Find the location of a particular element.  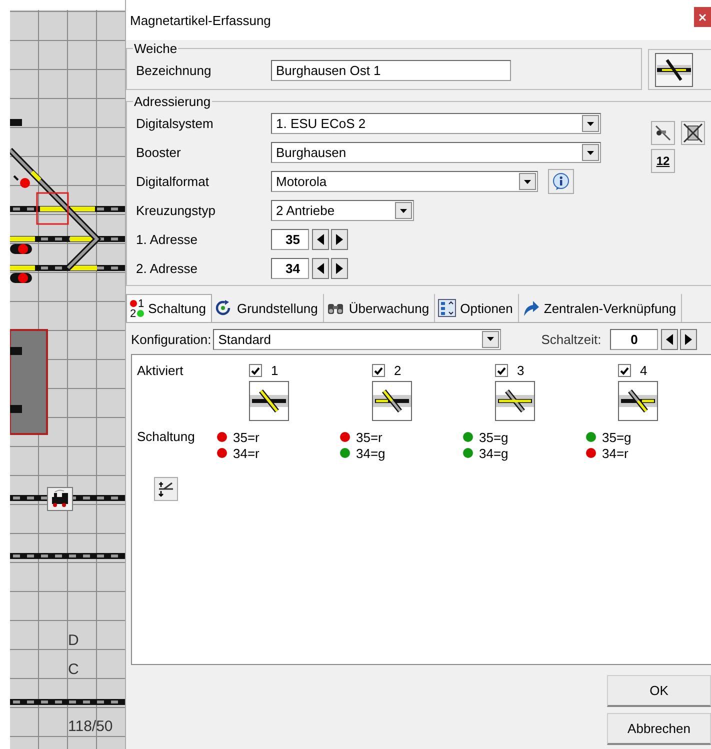

info-button is located at coordinates (561, 181).